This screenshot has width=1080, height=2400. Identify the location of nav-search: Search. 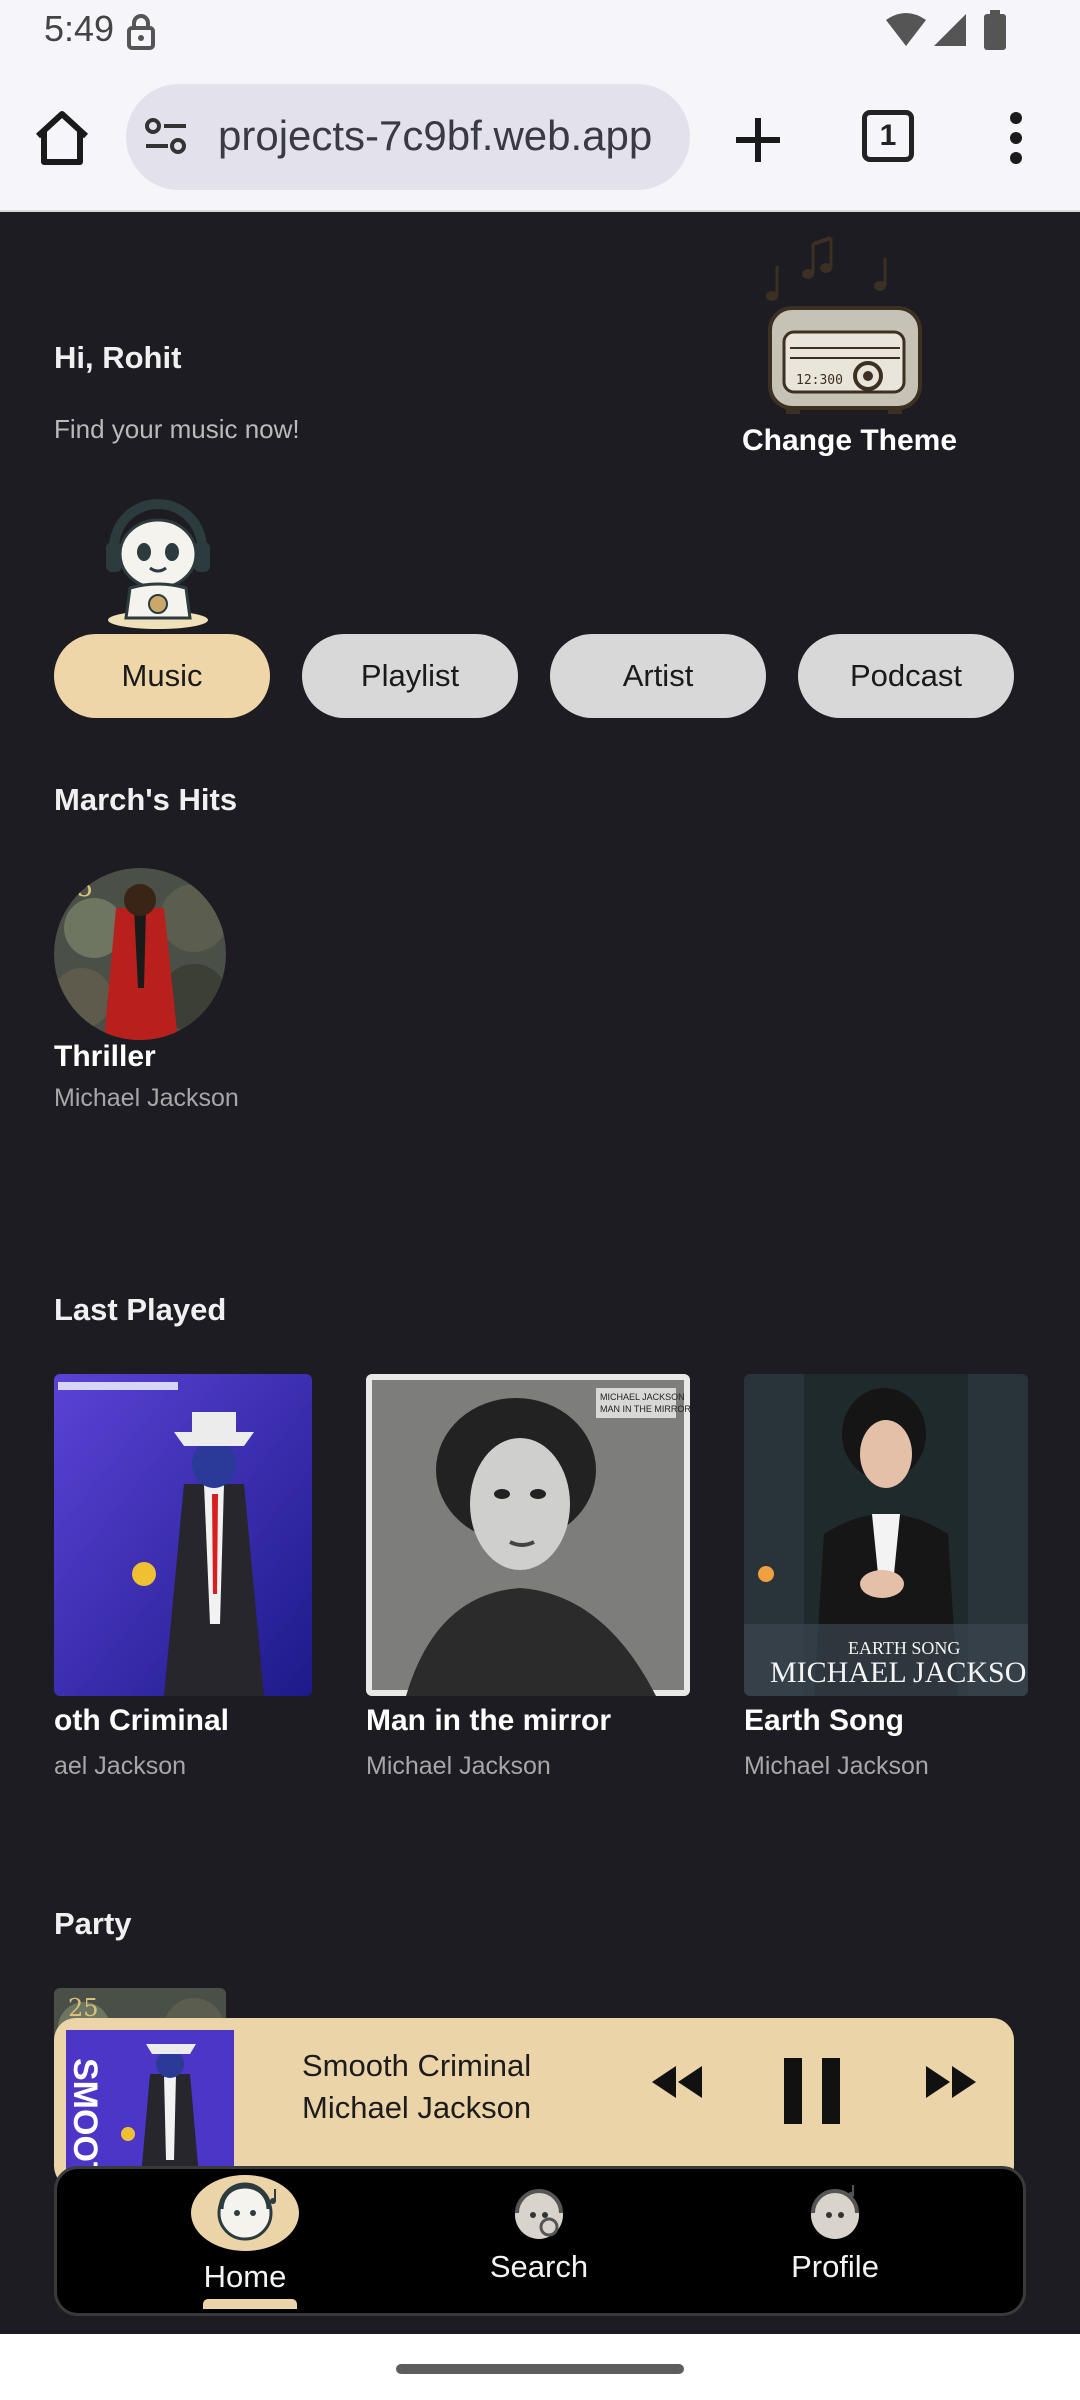
(539, 2242).